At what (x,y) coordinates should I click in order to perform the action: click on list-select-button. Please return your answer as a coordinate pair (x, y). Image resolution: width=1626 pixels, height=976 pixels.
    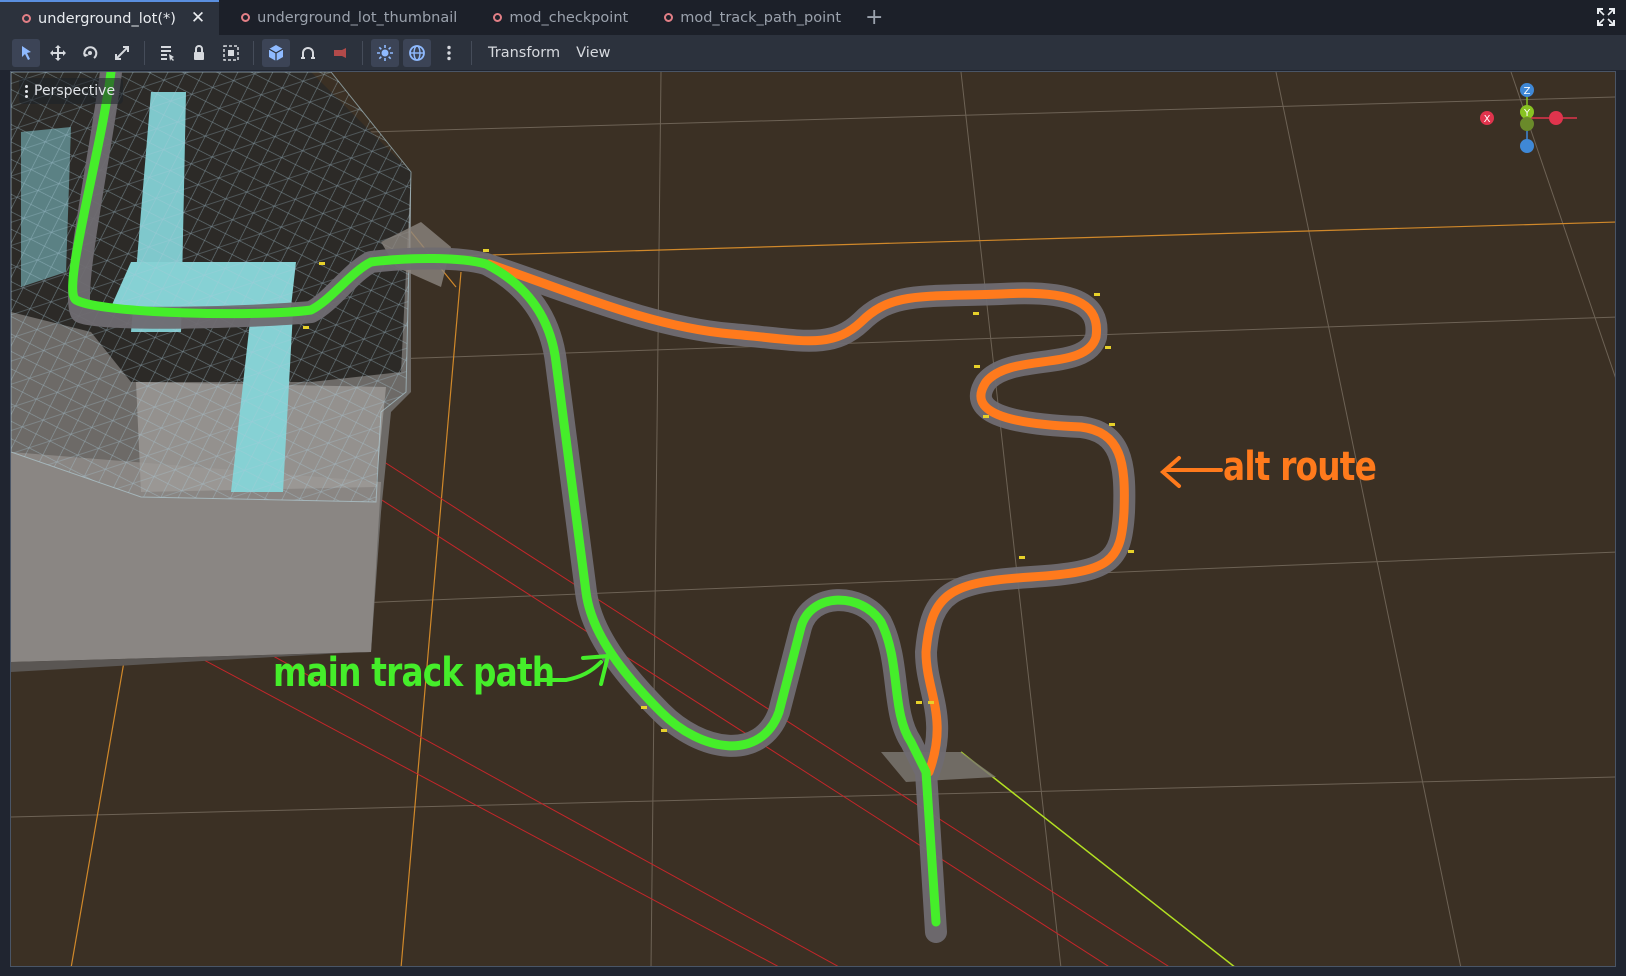
    Looking at the image, I should click on (167, 53).